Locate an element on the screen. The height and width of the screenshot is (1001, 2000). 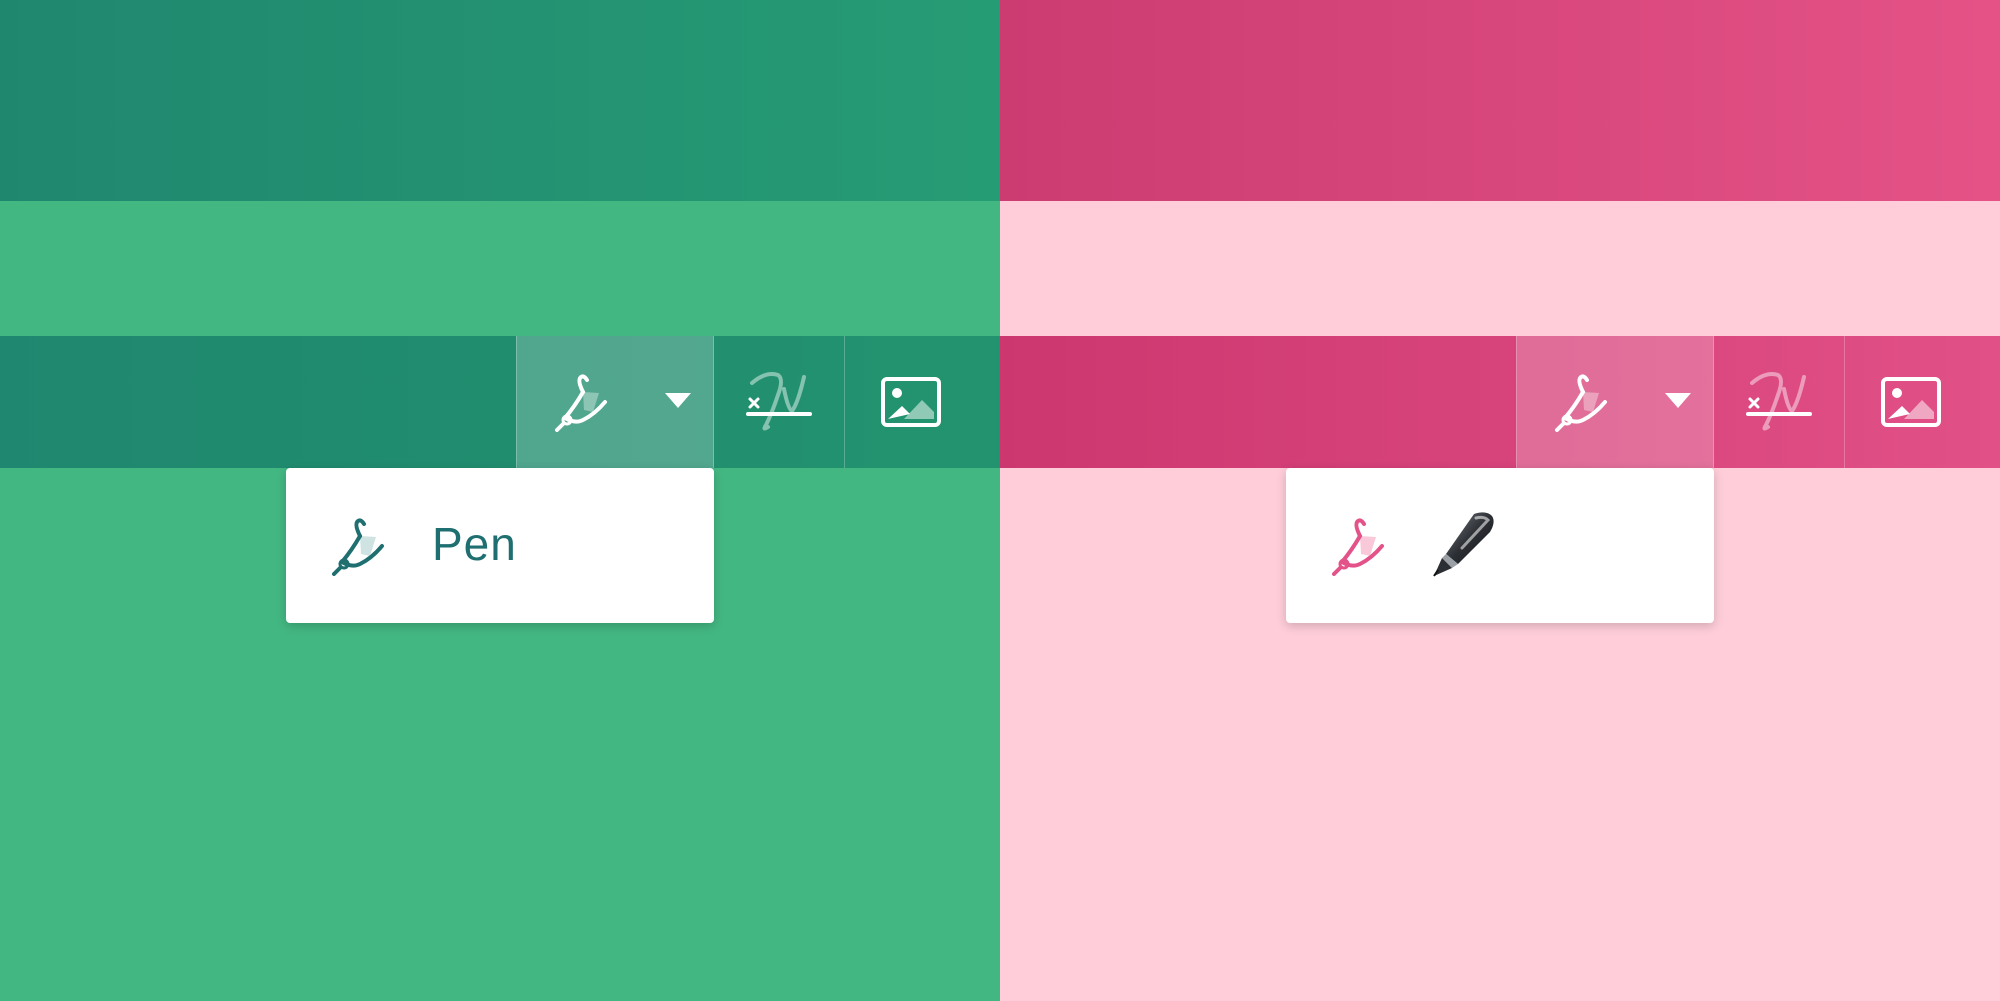
menu-item-label: Pen is located at coordinates (474, 544).